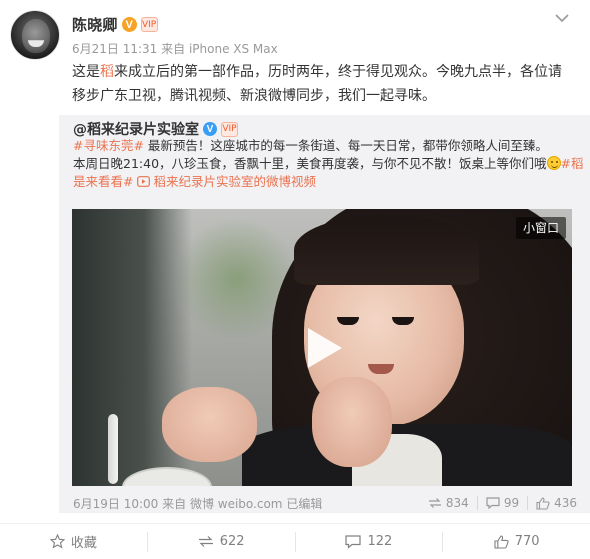 The height and width of the screenshot is (559, 590). I want to click on comment-button: 122, so click(368, 541).